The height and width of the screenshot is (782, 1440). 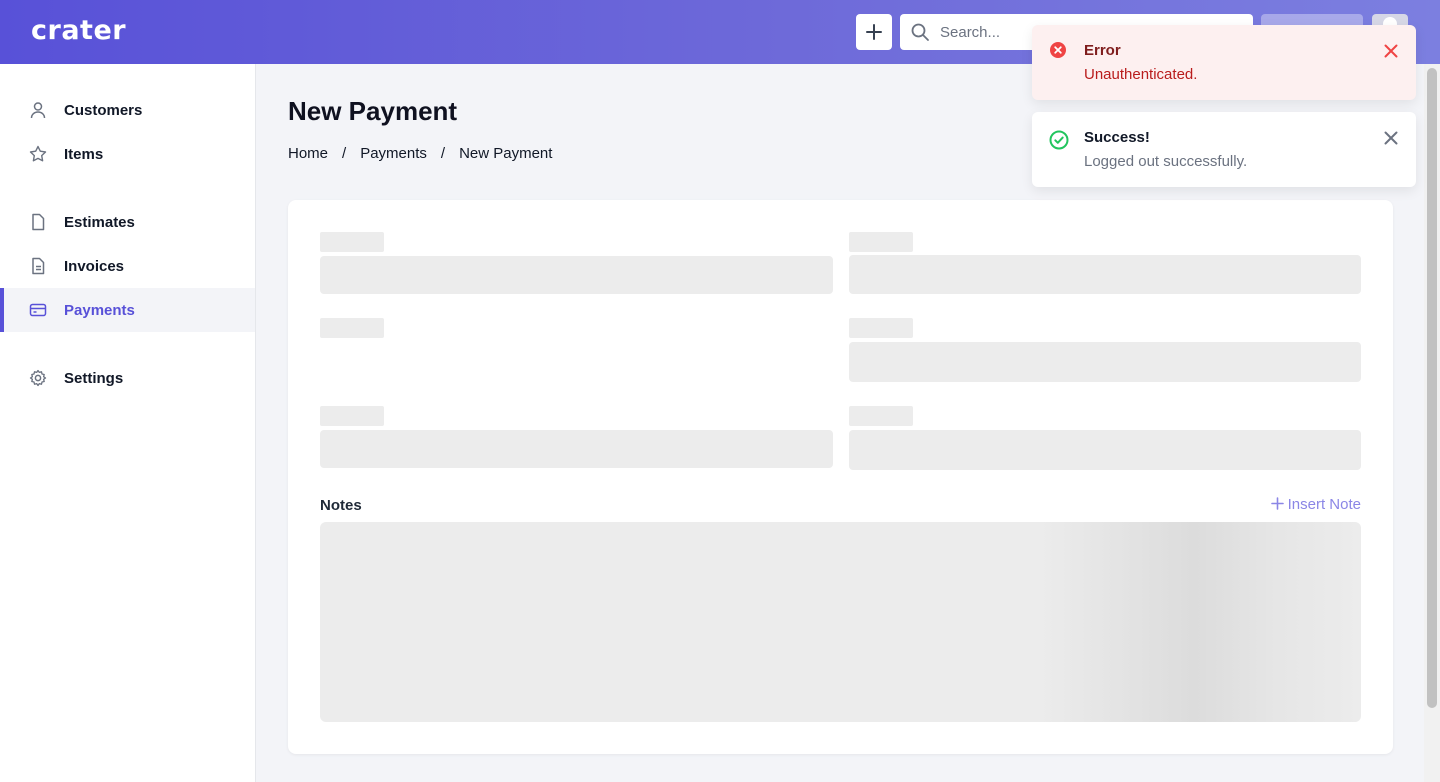 I want to click on breadcrumb-current: New Payment, so click(x=506, y=153).